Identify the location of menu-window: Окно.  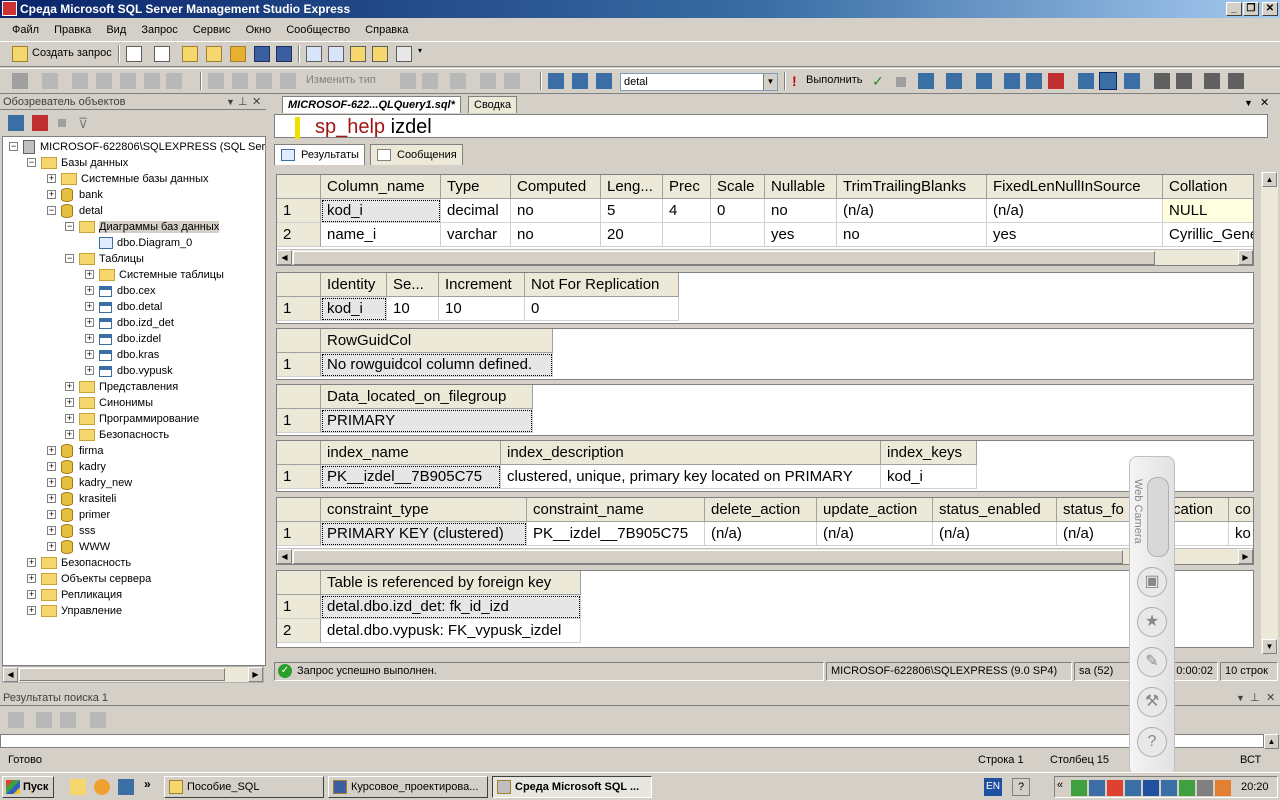
(259, 30).